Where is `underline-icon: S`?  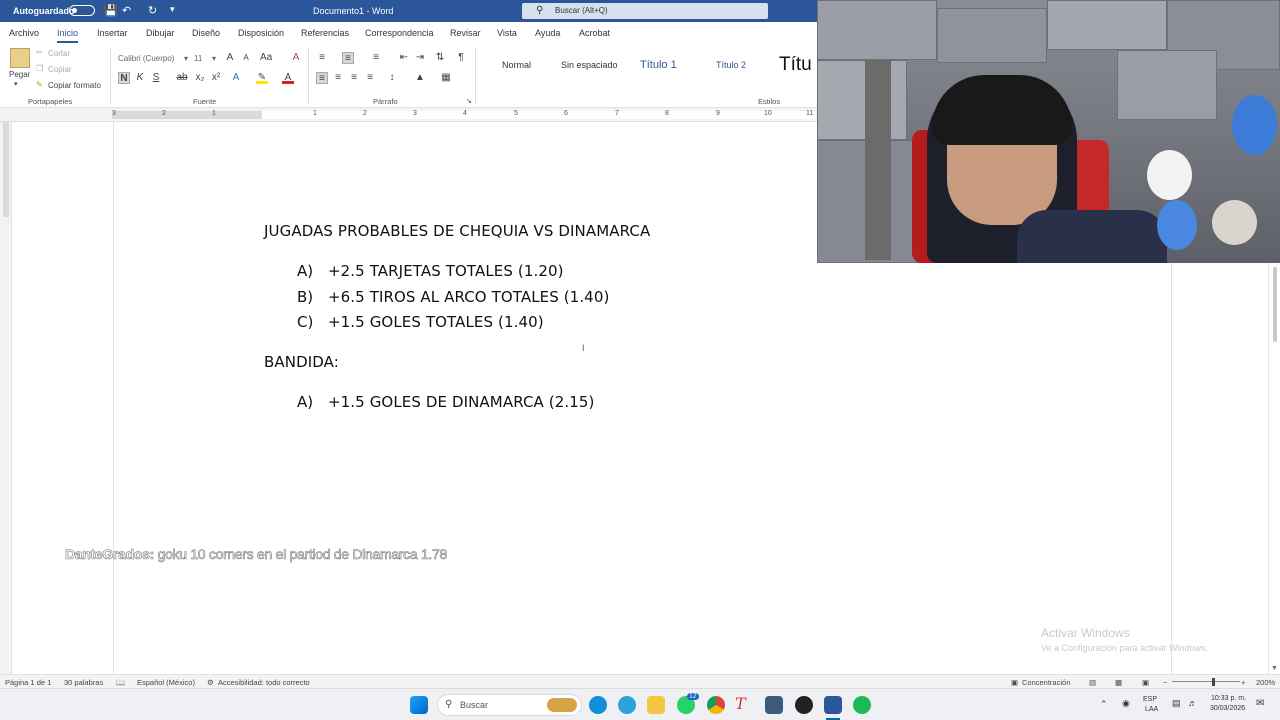 underline-icon: S is located at coordinates (156, 78).